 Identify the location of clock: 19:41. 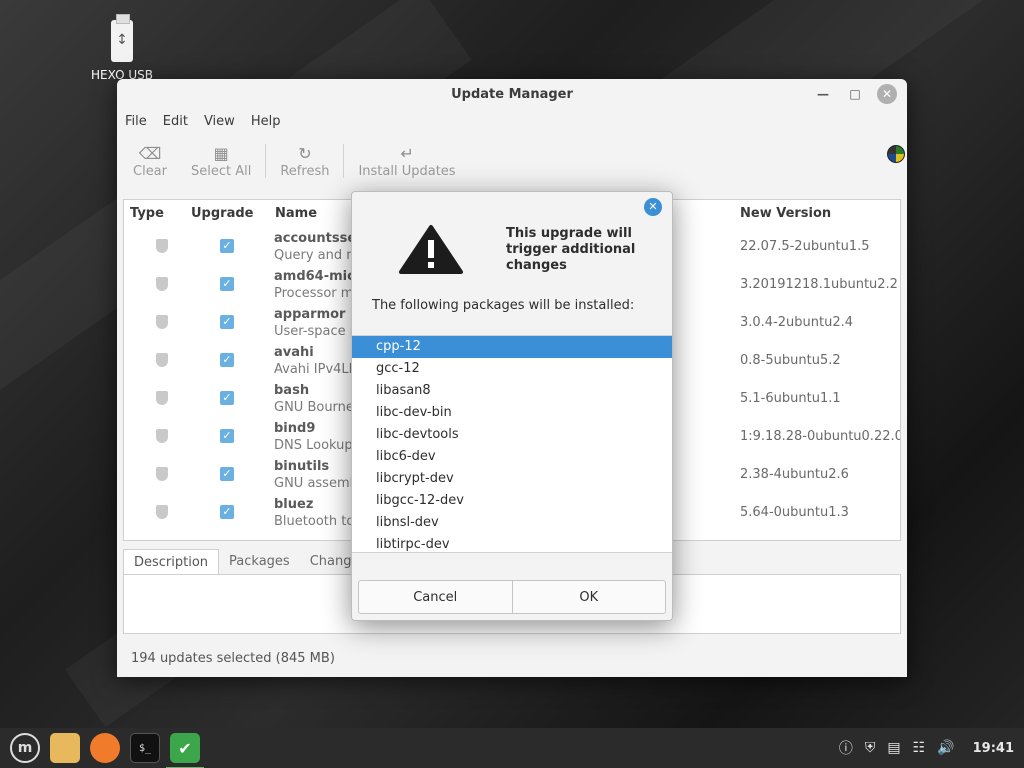
(993, 748).